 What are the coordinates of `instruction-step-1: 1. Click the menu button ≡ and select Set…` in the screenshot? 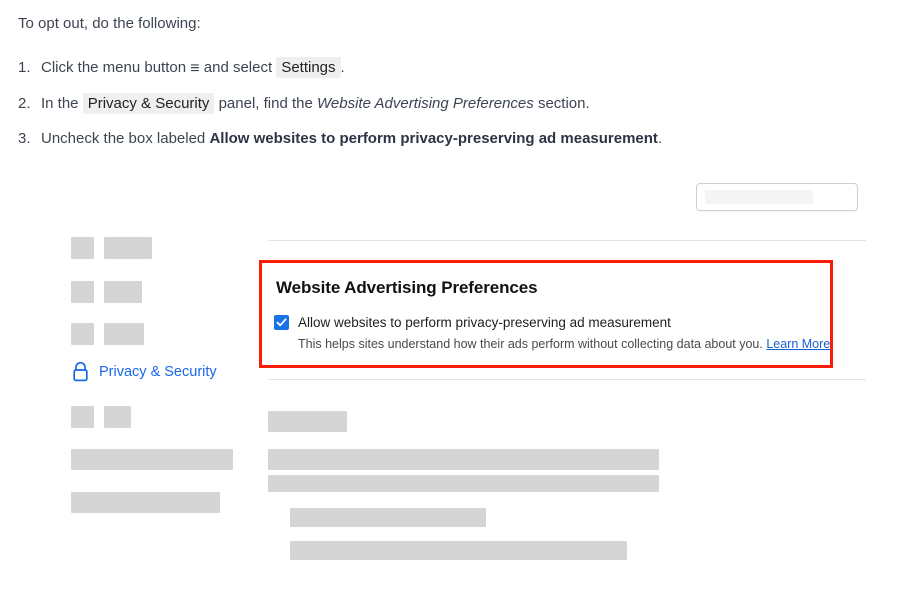 It's located at (453, 68).